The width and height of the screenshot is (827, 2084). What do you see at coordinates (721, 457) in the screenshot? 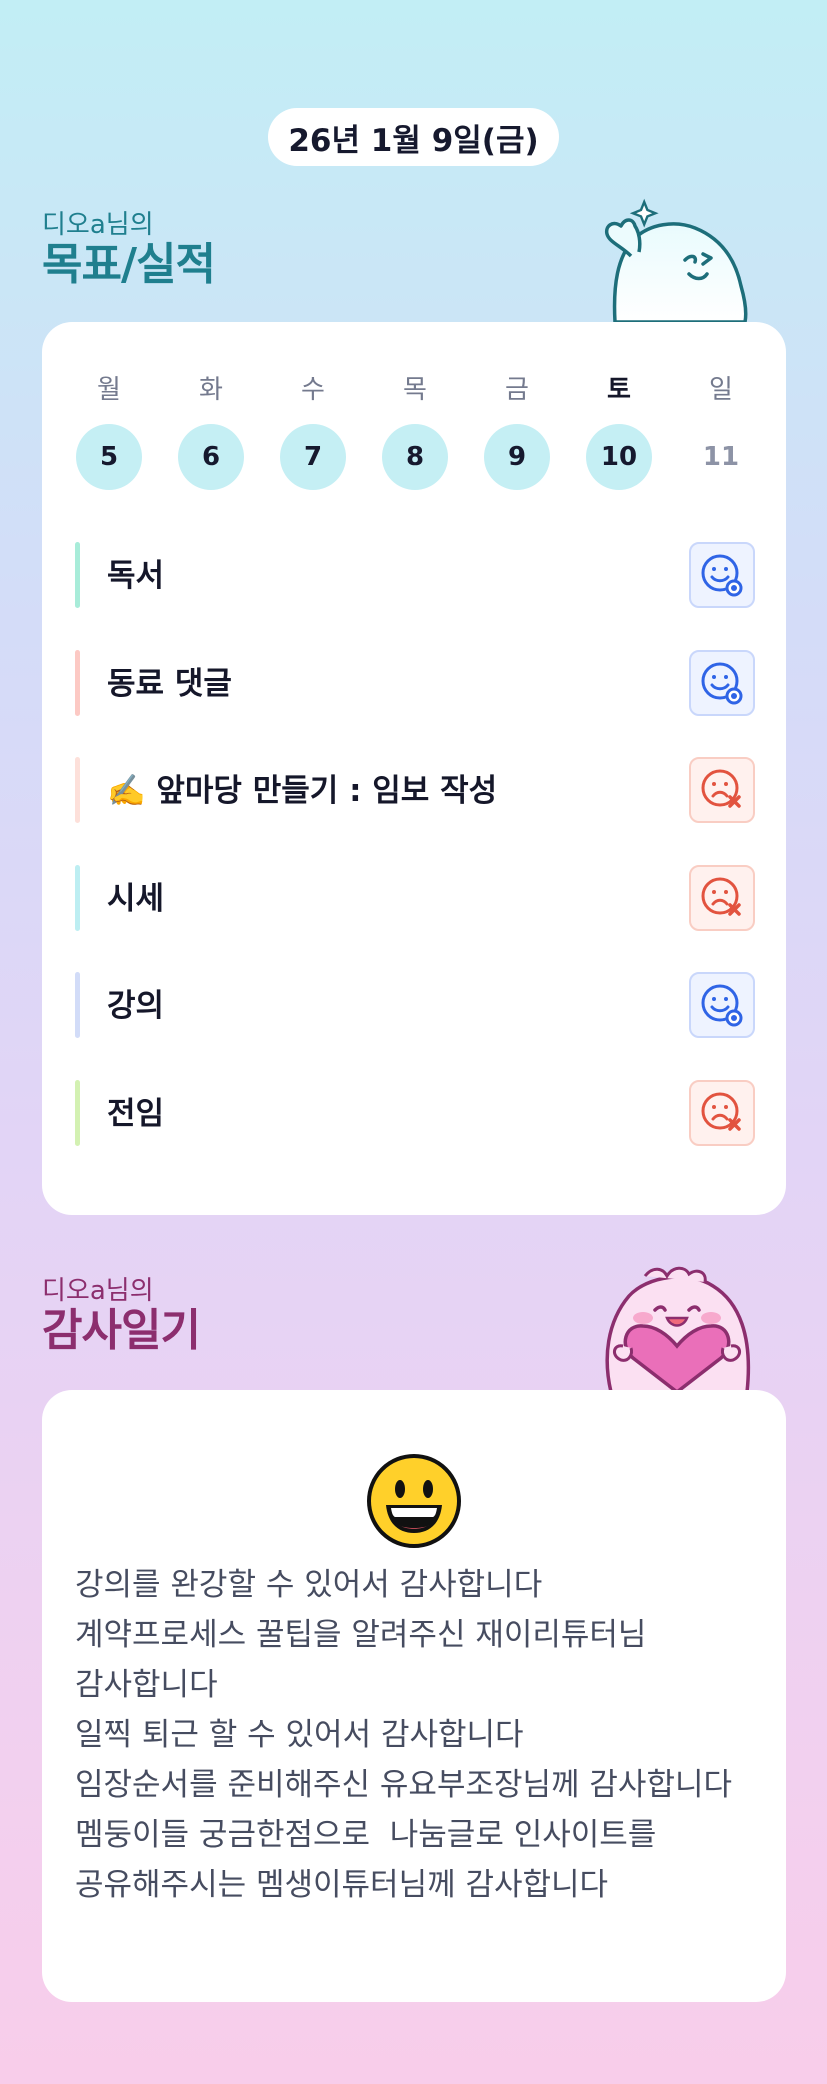
I see `day-number: 11` at bounding box center [721, 457].